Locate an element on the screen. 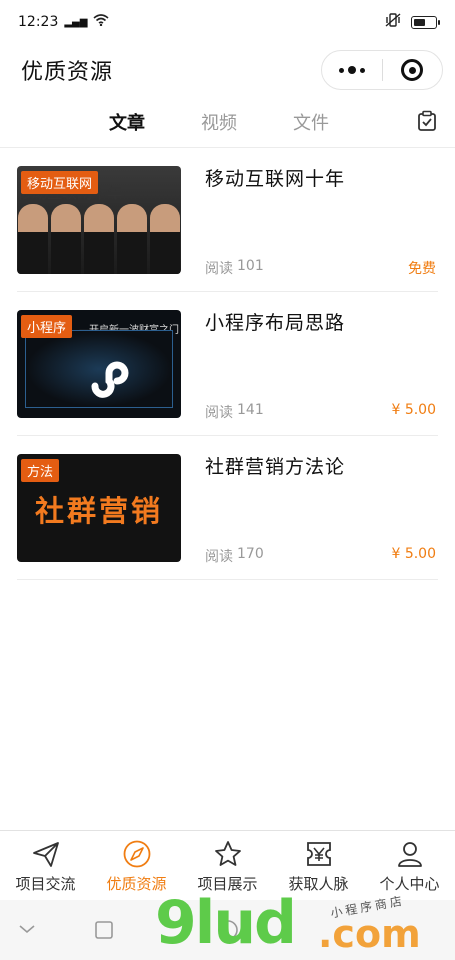  tabbar-item-project-exchange: 项目交流 is located at coordinates (45, 865).